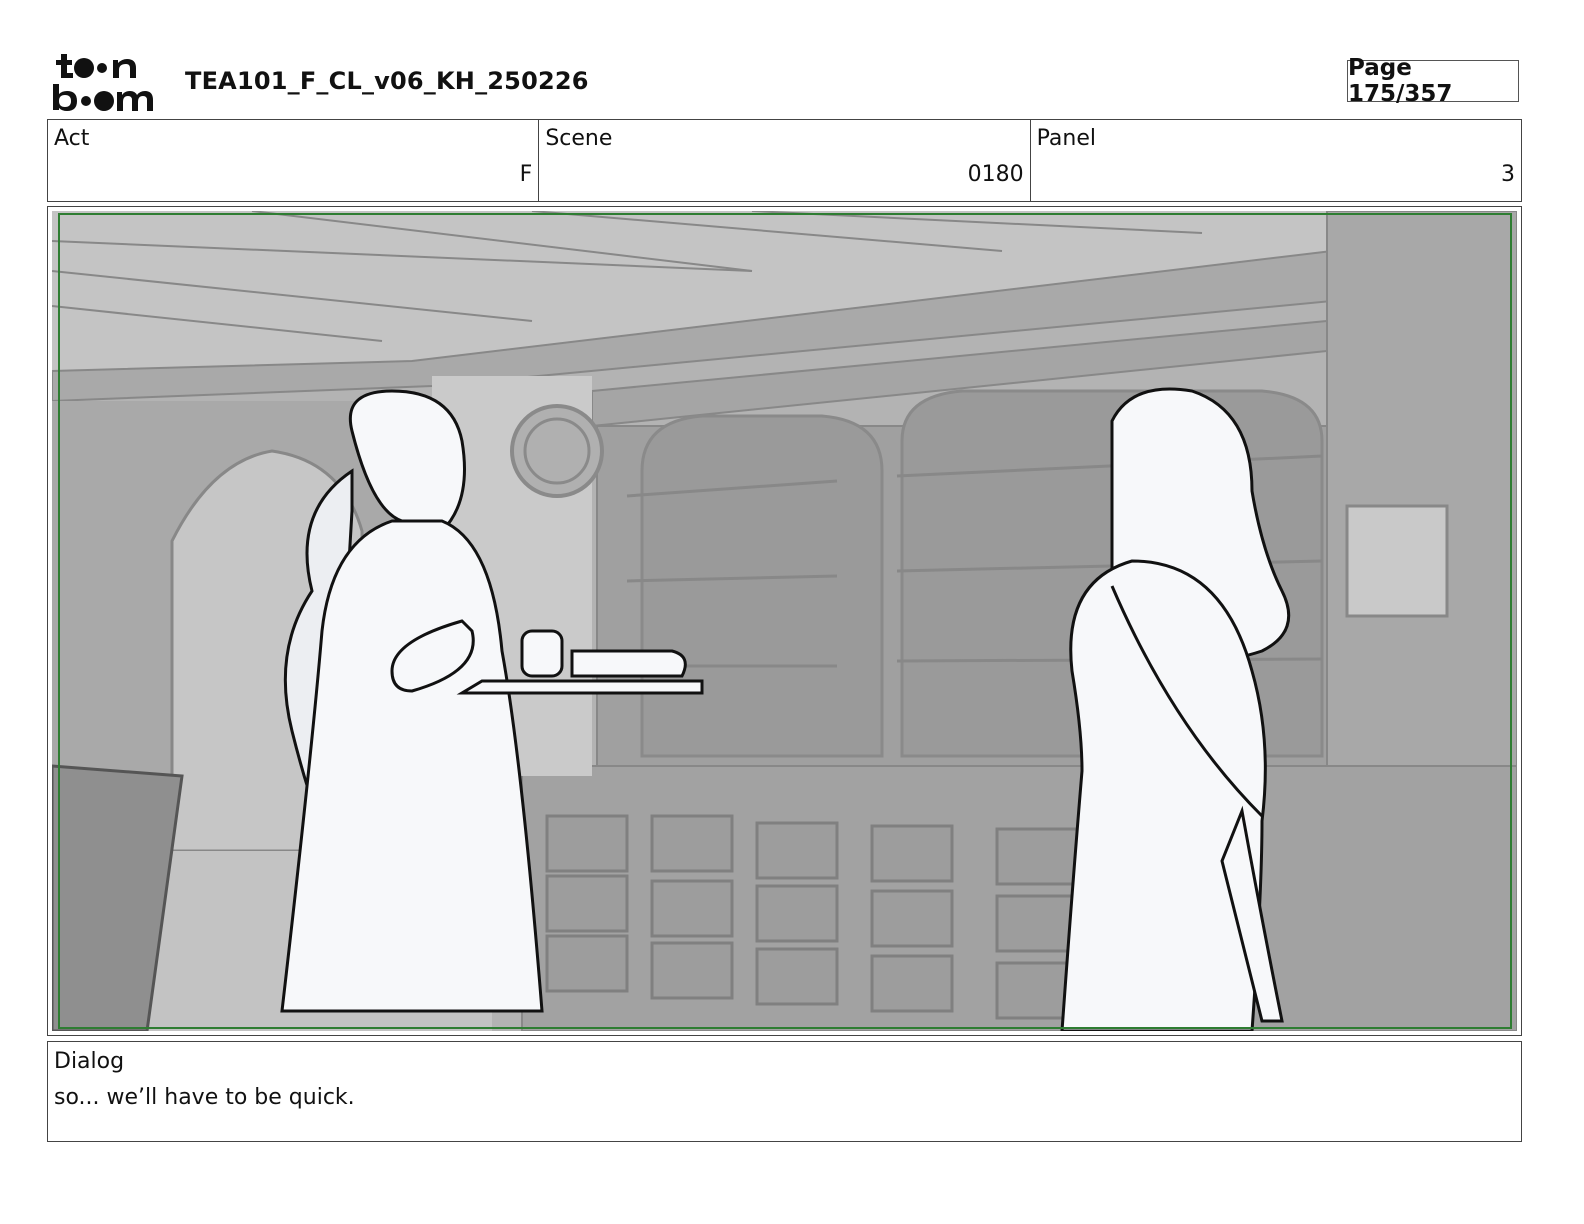 Image resolution: width=1584 pixels, height=1224 pixels. Describe the element at coordinates (579, 138) in the screenshot. I see `scene-label: Scene` at that location.